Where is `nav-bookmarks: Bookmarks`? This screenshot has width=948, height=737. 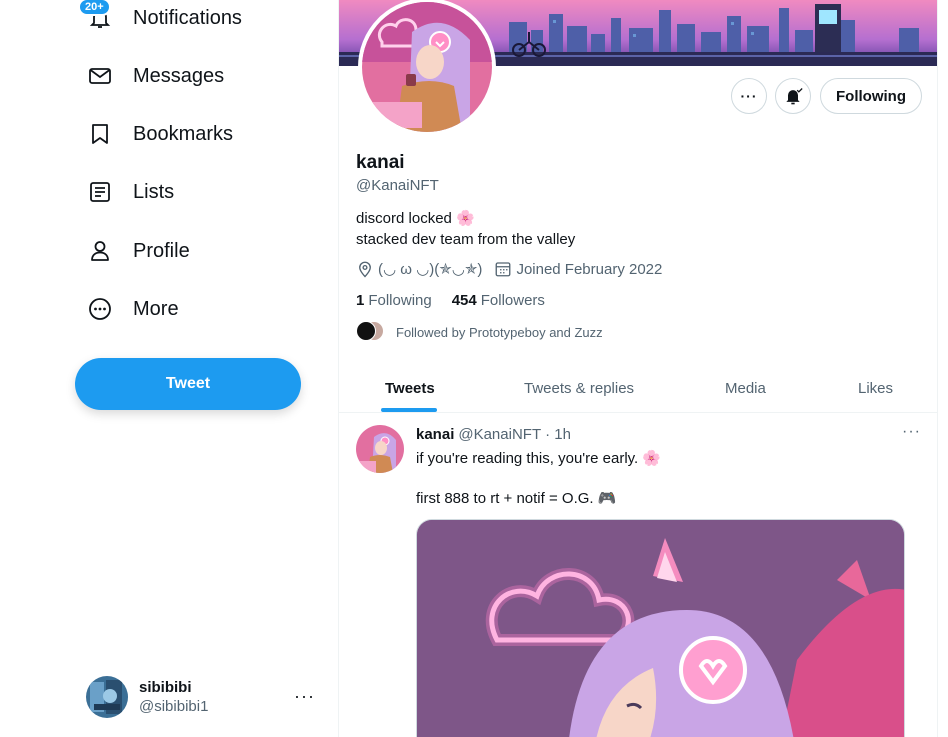
nav-bookmarks: Bookmarks is located at coordinates (159, 134).